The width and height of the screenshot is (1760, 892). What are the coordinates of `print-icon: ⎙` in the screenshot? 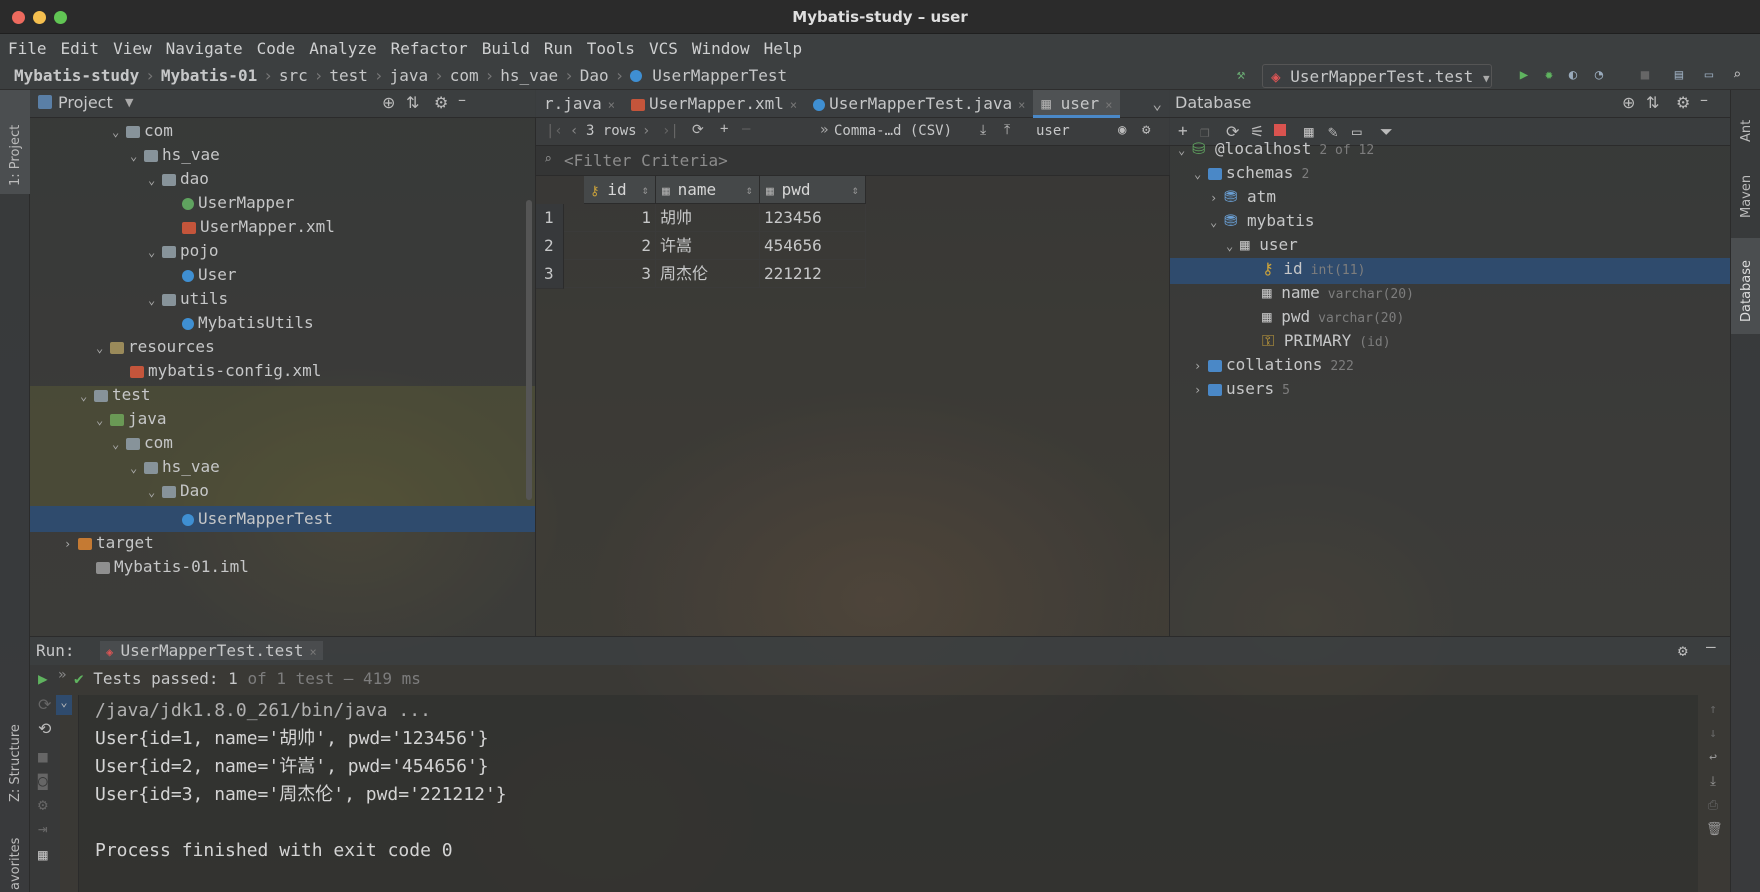 It's located at (1713, 806).